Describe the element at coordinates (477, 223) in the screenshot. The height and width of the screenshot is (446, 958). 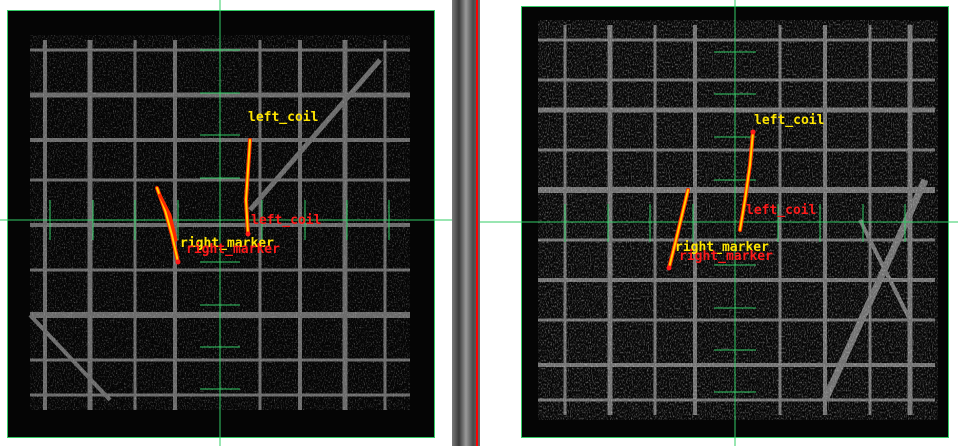
I see `active-view-indicator` at that location.